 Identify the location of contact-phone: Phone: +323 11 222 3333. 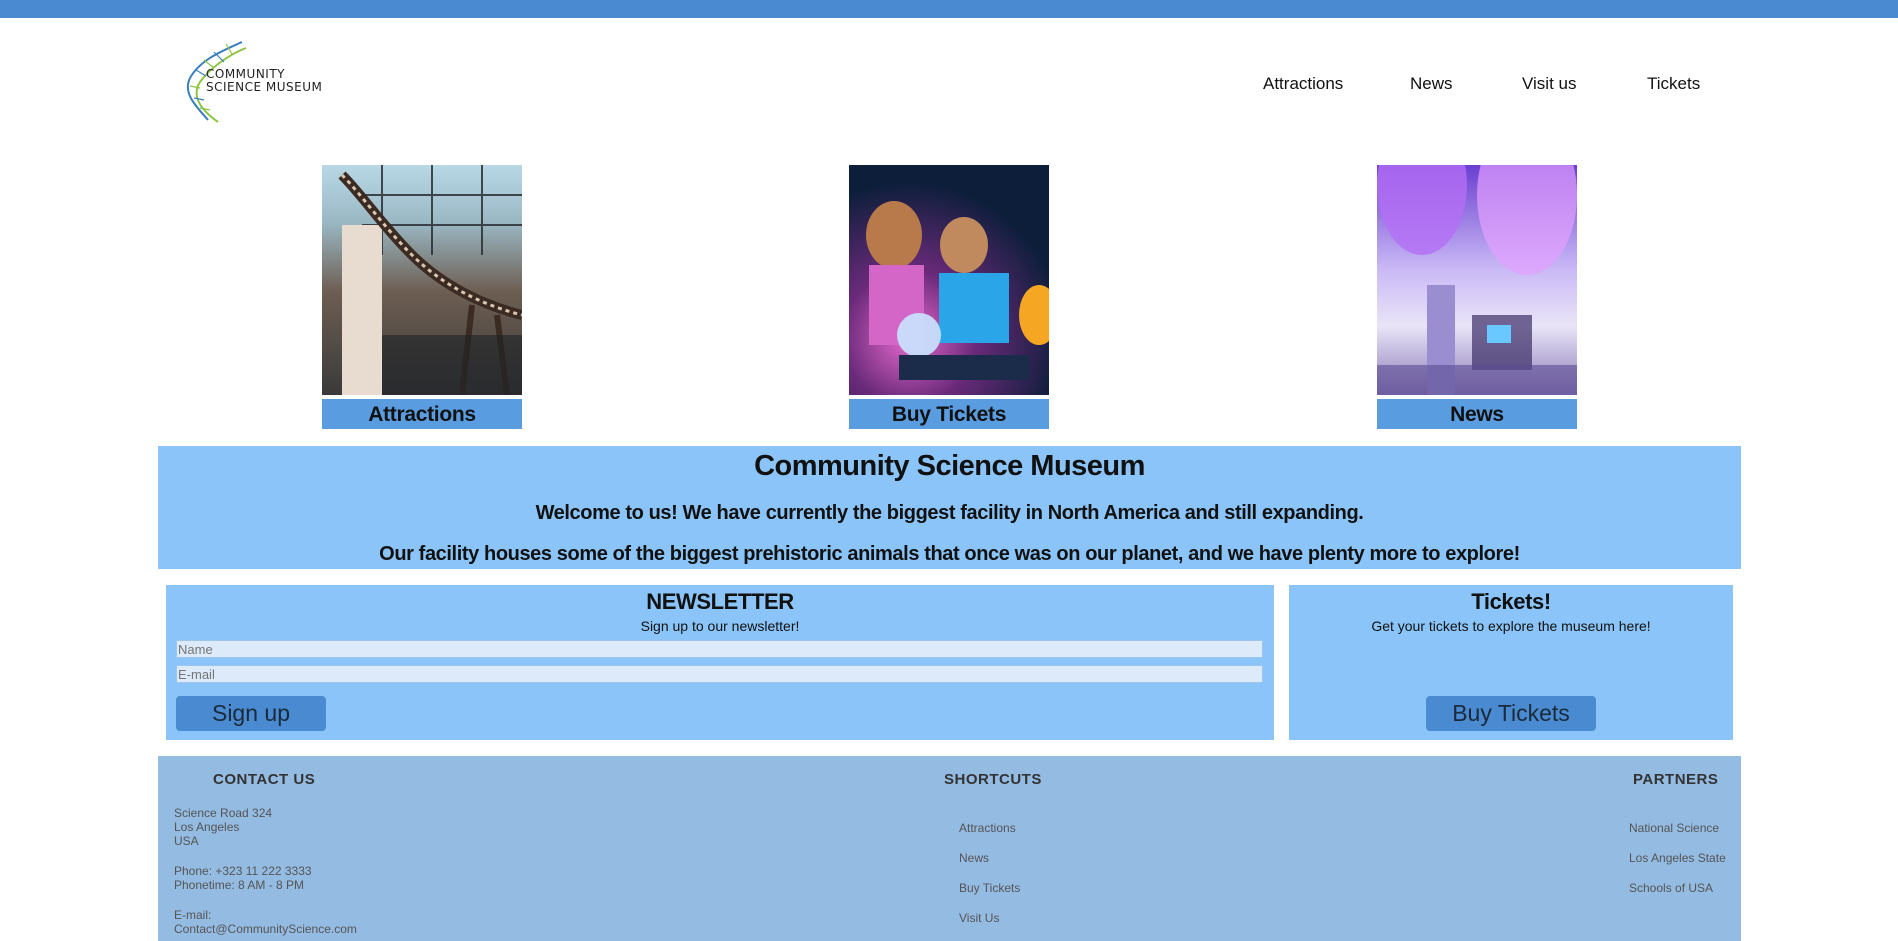
(243, 871).